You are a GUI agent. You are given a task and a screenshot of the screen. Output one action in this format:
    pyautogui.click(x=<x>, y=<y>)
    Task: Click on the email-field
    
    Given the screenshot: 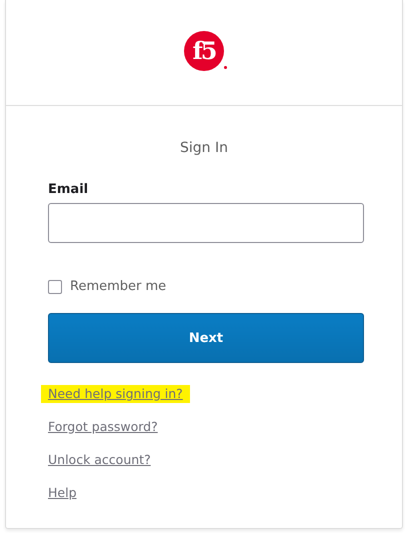 What is the action you would take?
    pyautogui.click(x=206, y=223)
    